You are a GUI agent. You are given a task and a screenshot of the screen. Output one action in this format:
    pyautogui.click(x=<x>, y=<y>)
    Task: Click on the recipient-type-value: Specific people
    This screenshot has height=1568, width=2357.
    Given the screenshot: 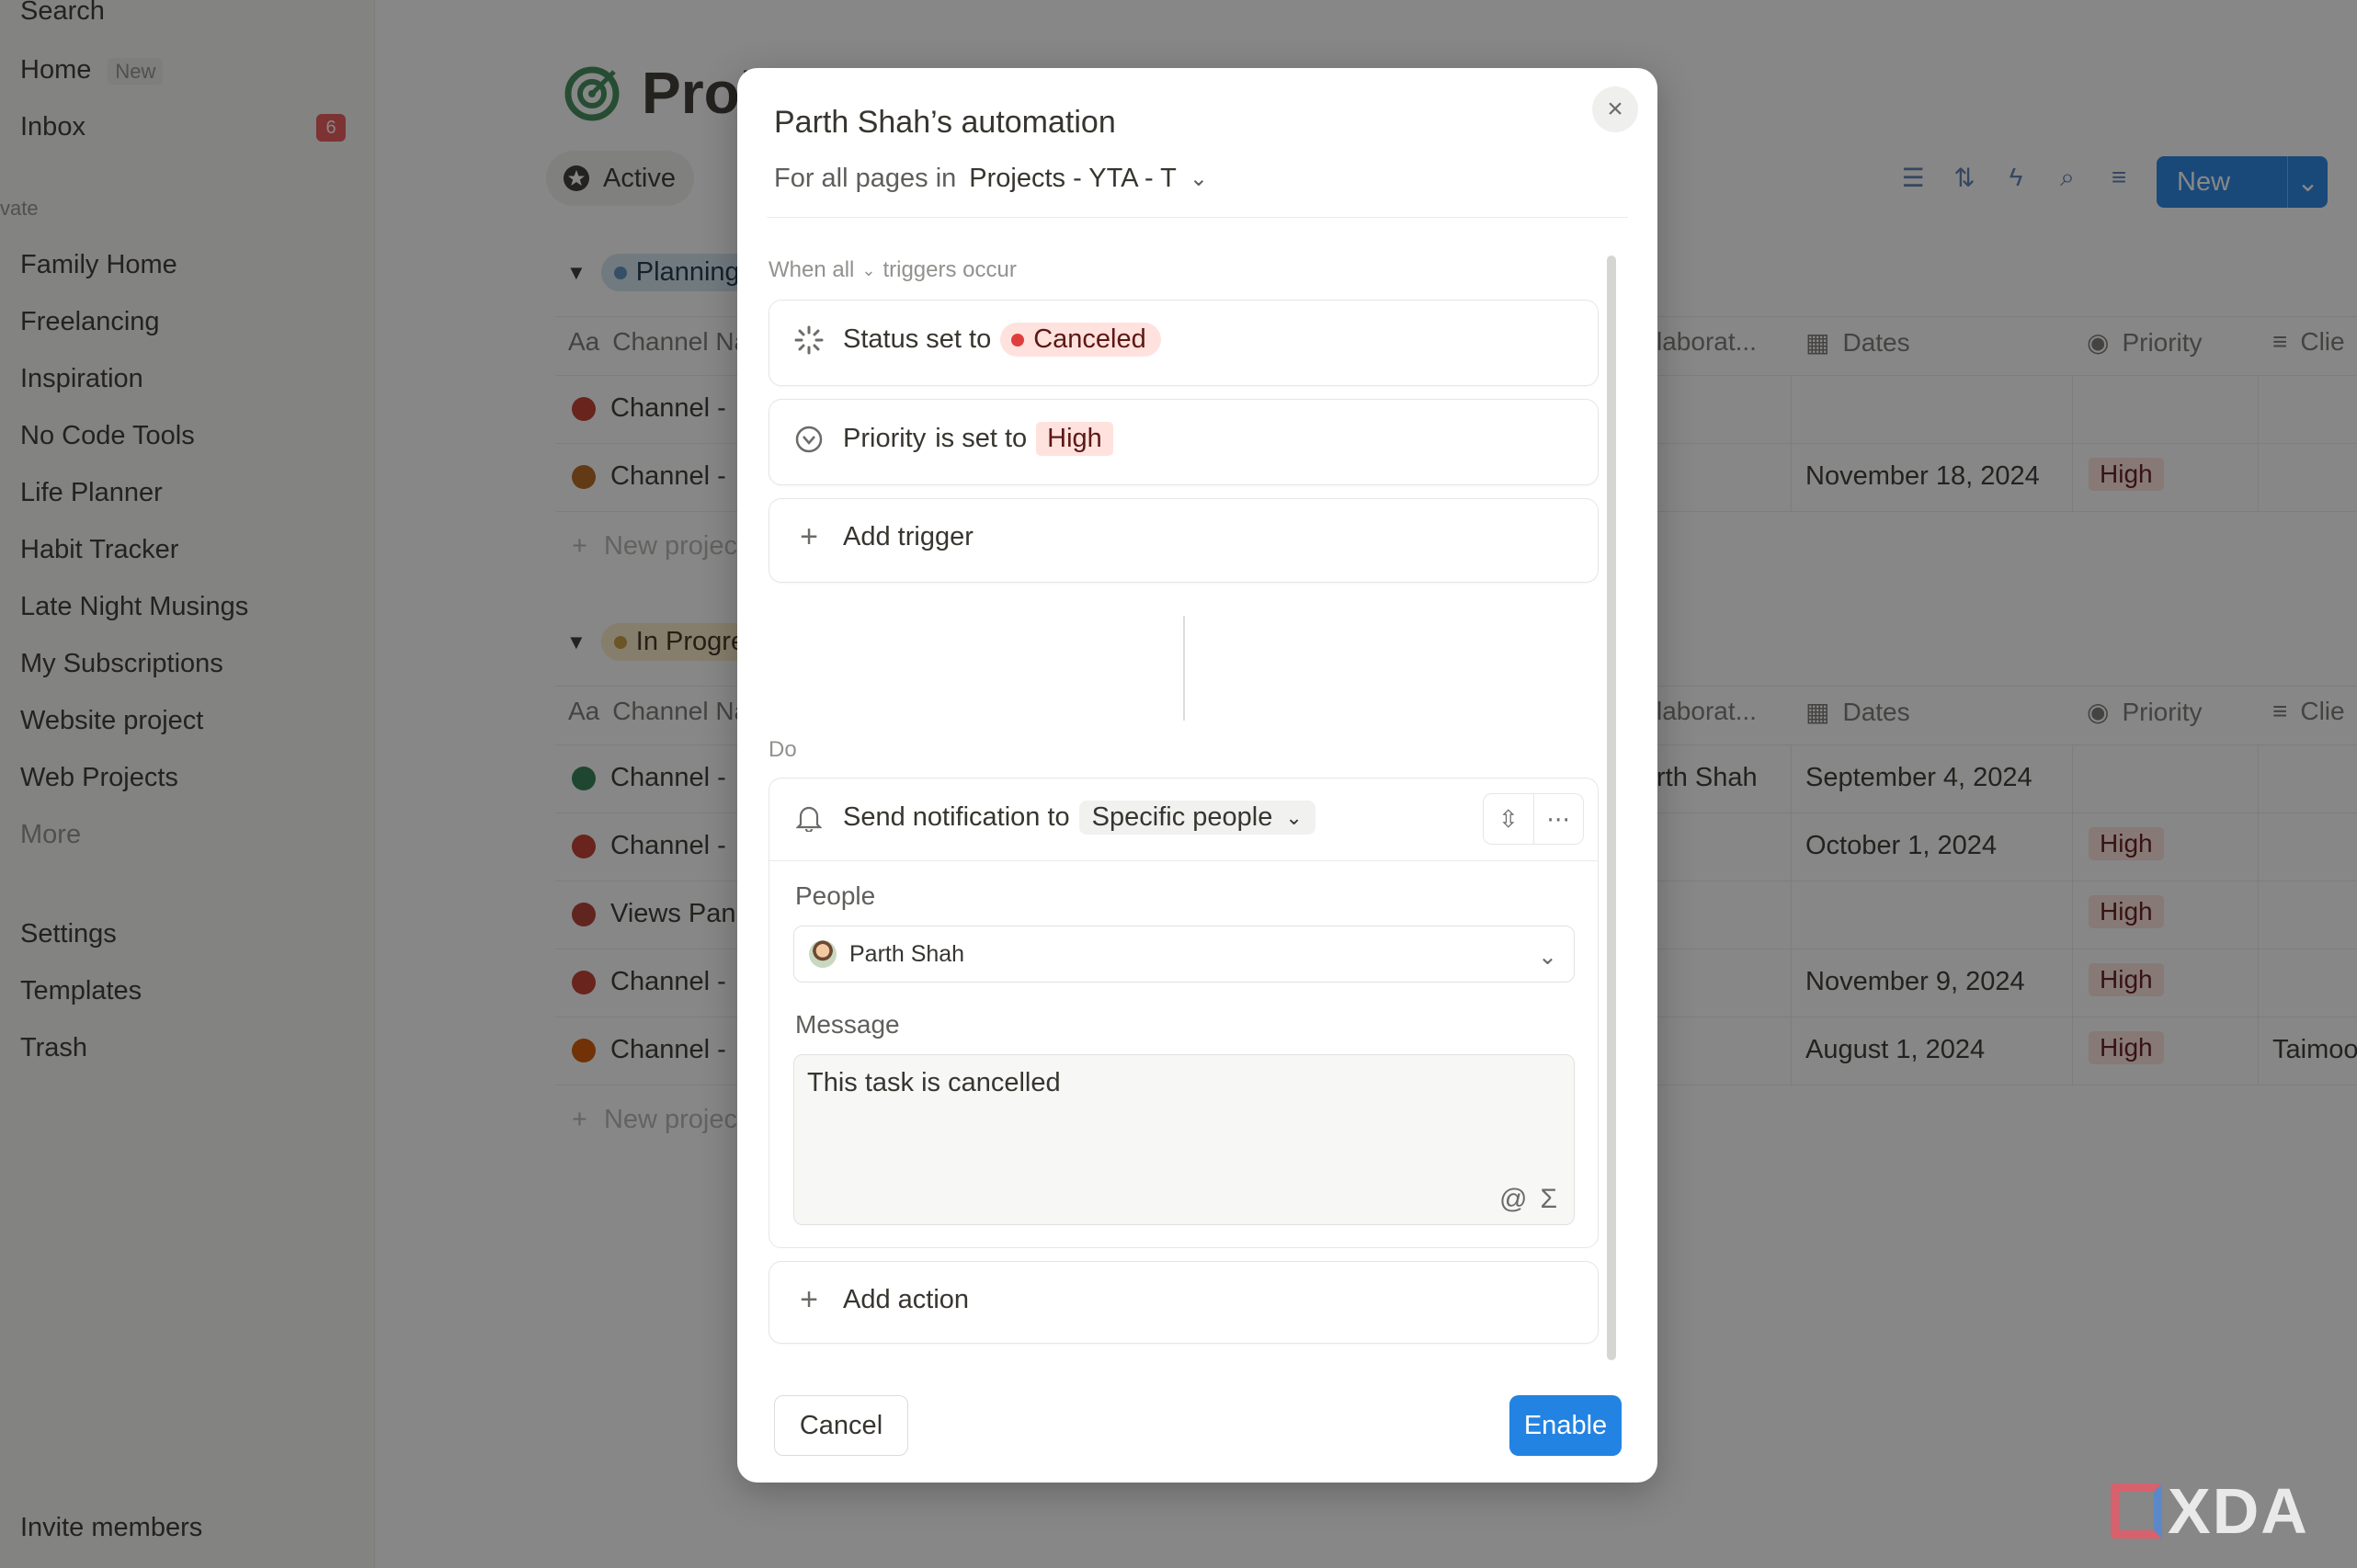 What is the action you would take?
    pyautogui.click(x=1182, y=817)
    